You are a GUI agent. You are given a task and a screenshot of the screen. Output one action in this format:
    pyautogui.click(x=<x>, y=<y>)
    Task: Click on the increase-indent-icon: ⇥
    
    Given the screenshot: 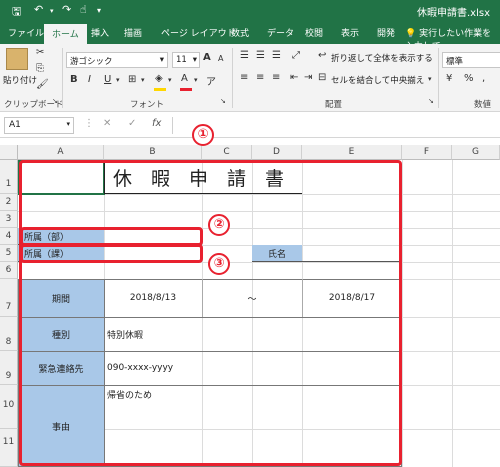 What is the action you would take?
    pyautogui.click(x=308, y=77)
    